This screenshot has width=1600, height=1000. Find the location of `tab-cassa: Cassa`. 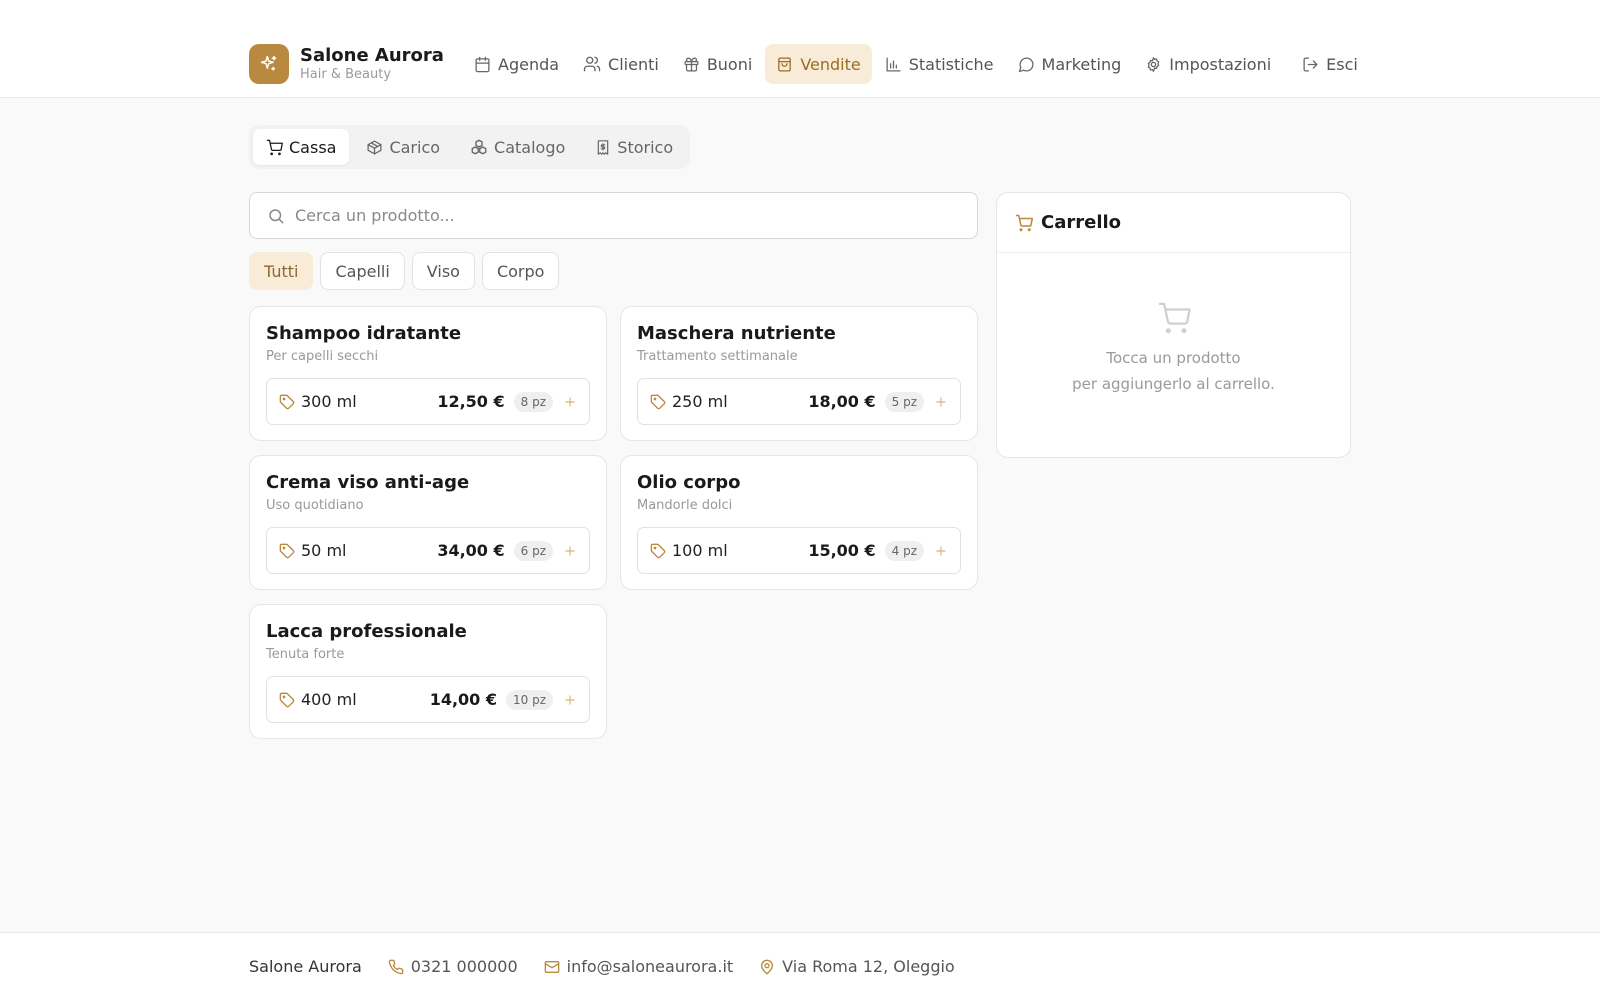

tab-cassa: Cassa is located at coordinates (301, 147).